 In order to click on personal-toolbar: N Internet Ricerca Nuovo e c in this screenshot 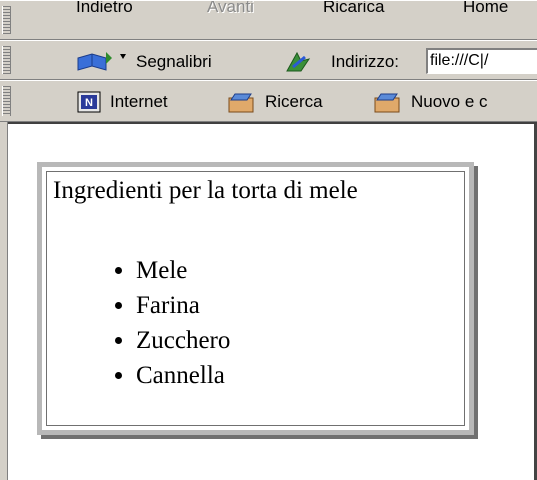, I will do `click(268, 101)`.